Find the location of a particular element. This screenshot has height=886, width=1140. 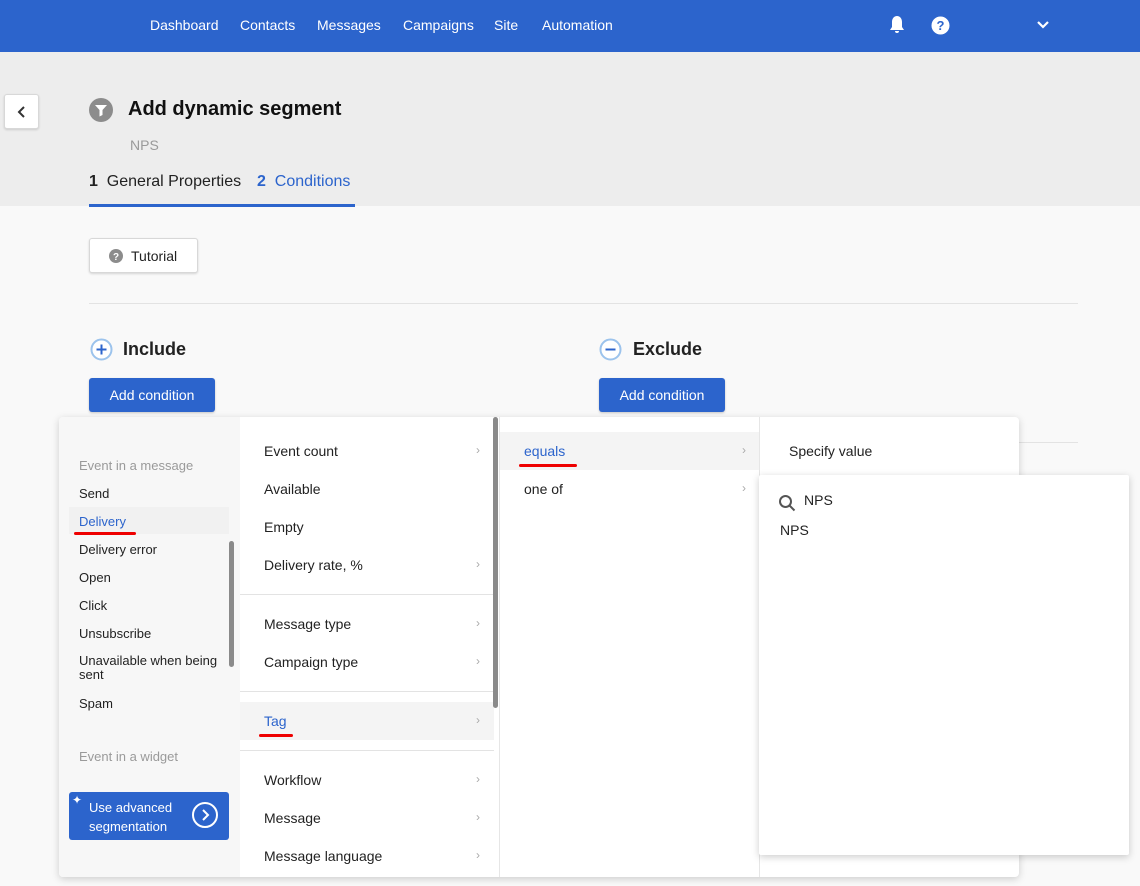

step-number: 2 is located at coordinates (261, 181).